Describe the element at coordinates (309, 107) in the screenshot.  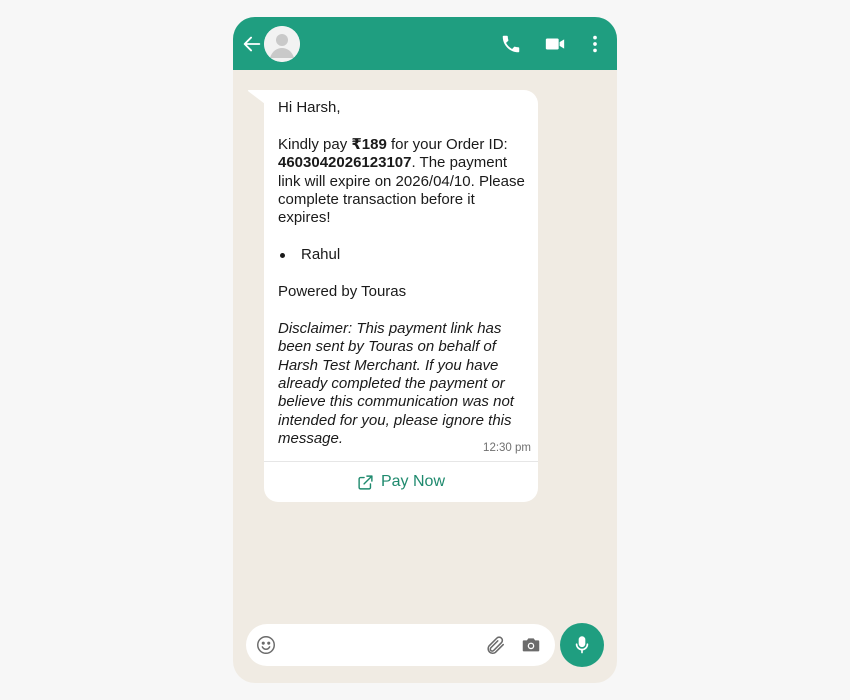
I see `message-greeting: Hi Harsh,` at that location.